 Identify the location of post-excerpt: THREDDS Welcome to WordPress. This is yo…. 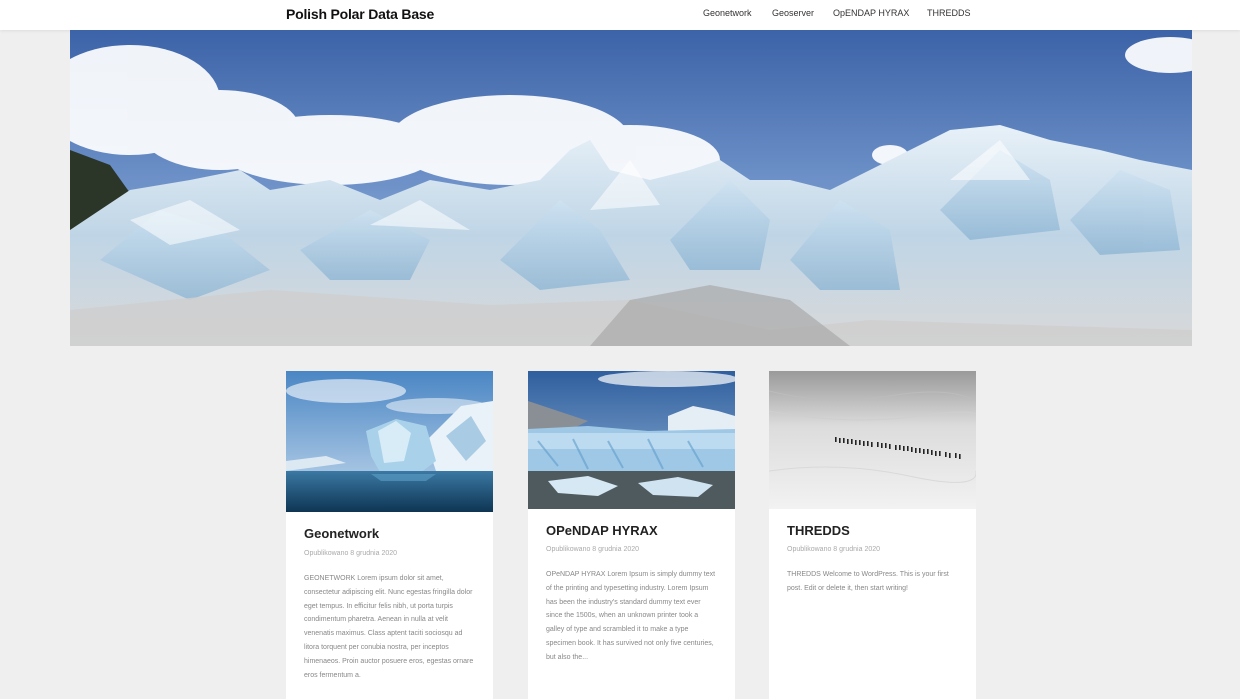
(868, 581).